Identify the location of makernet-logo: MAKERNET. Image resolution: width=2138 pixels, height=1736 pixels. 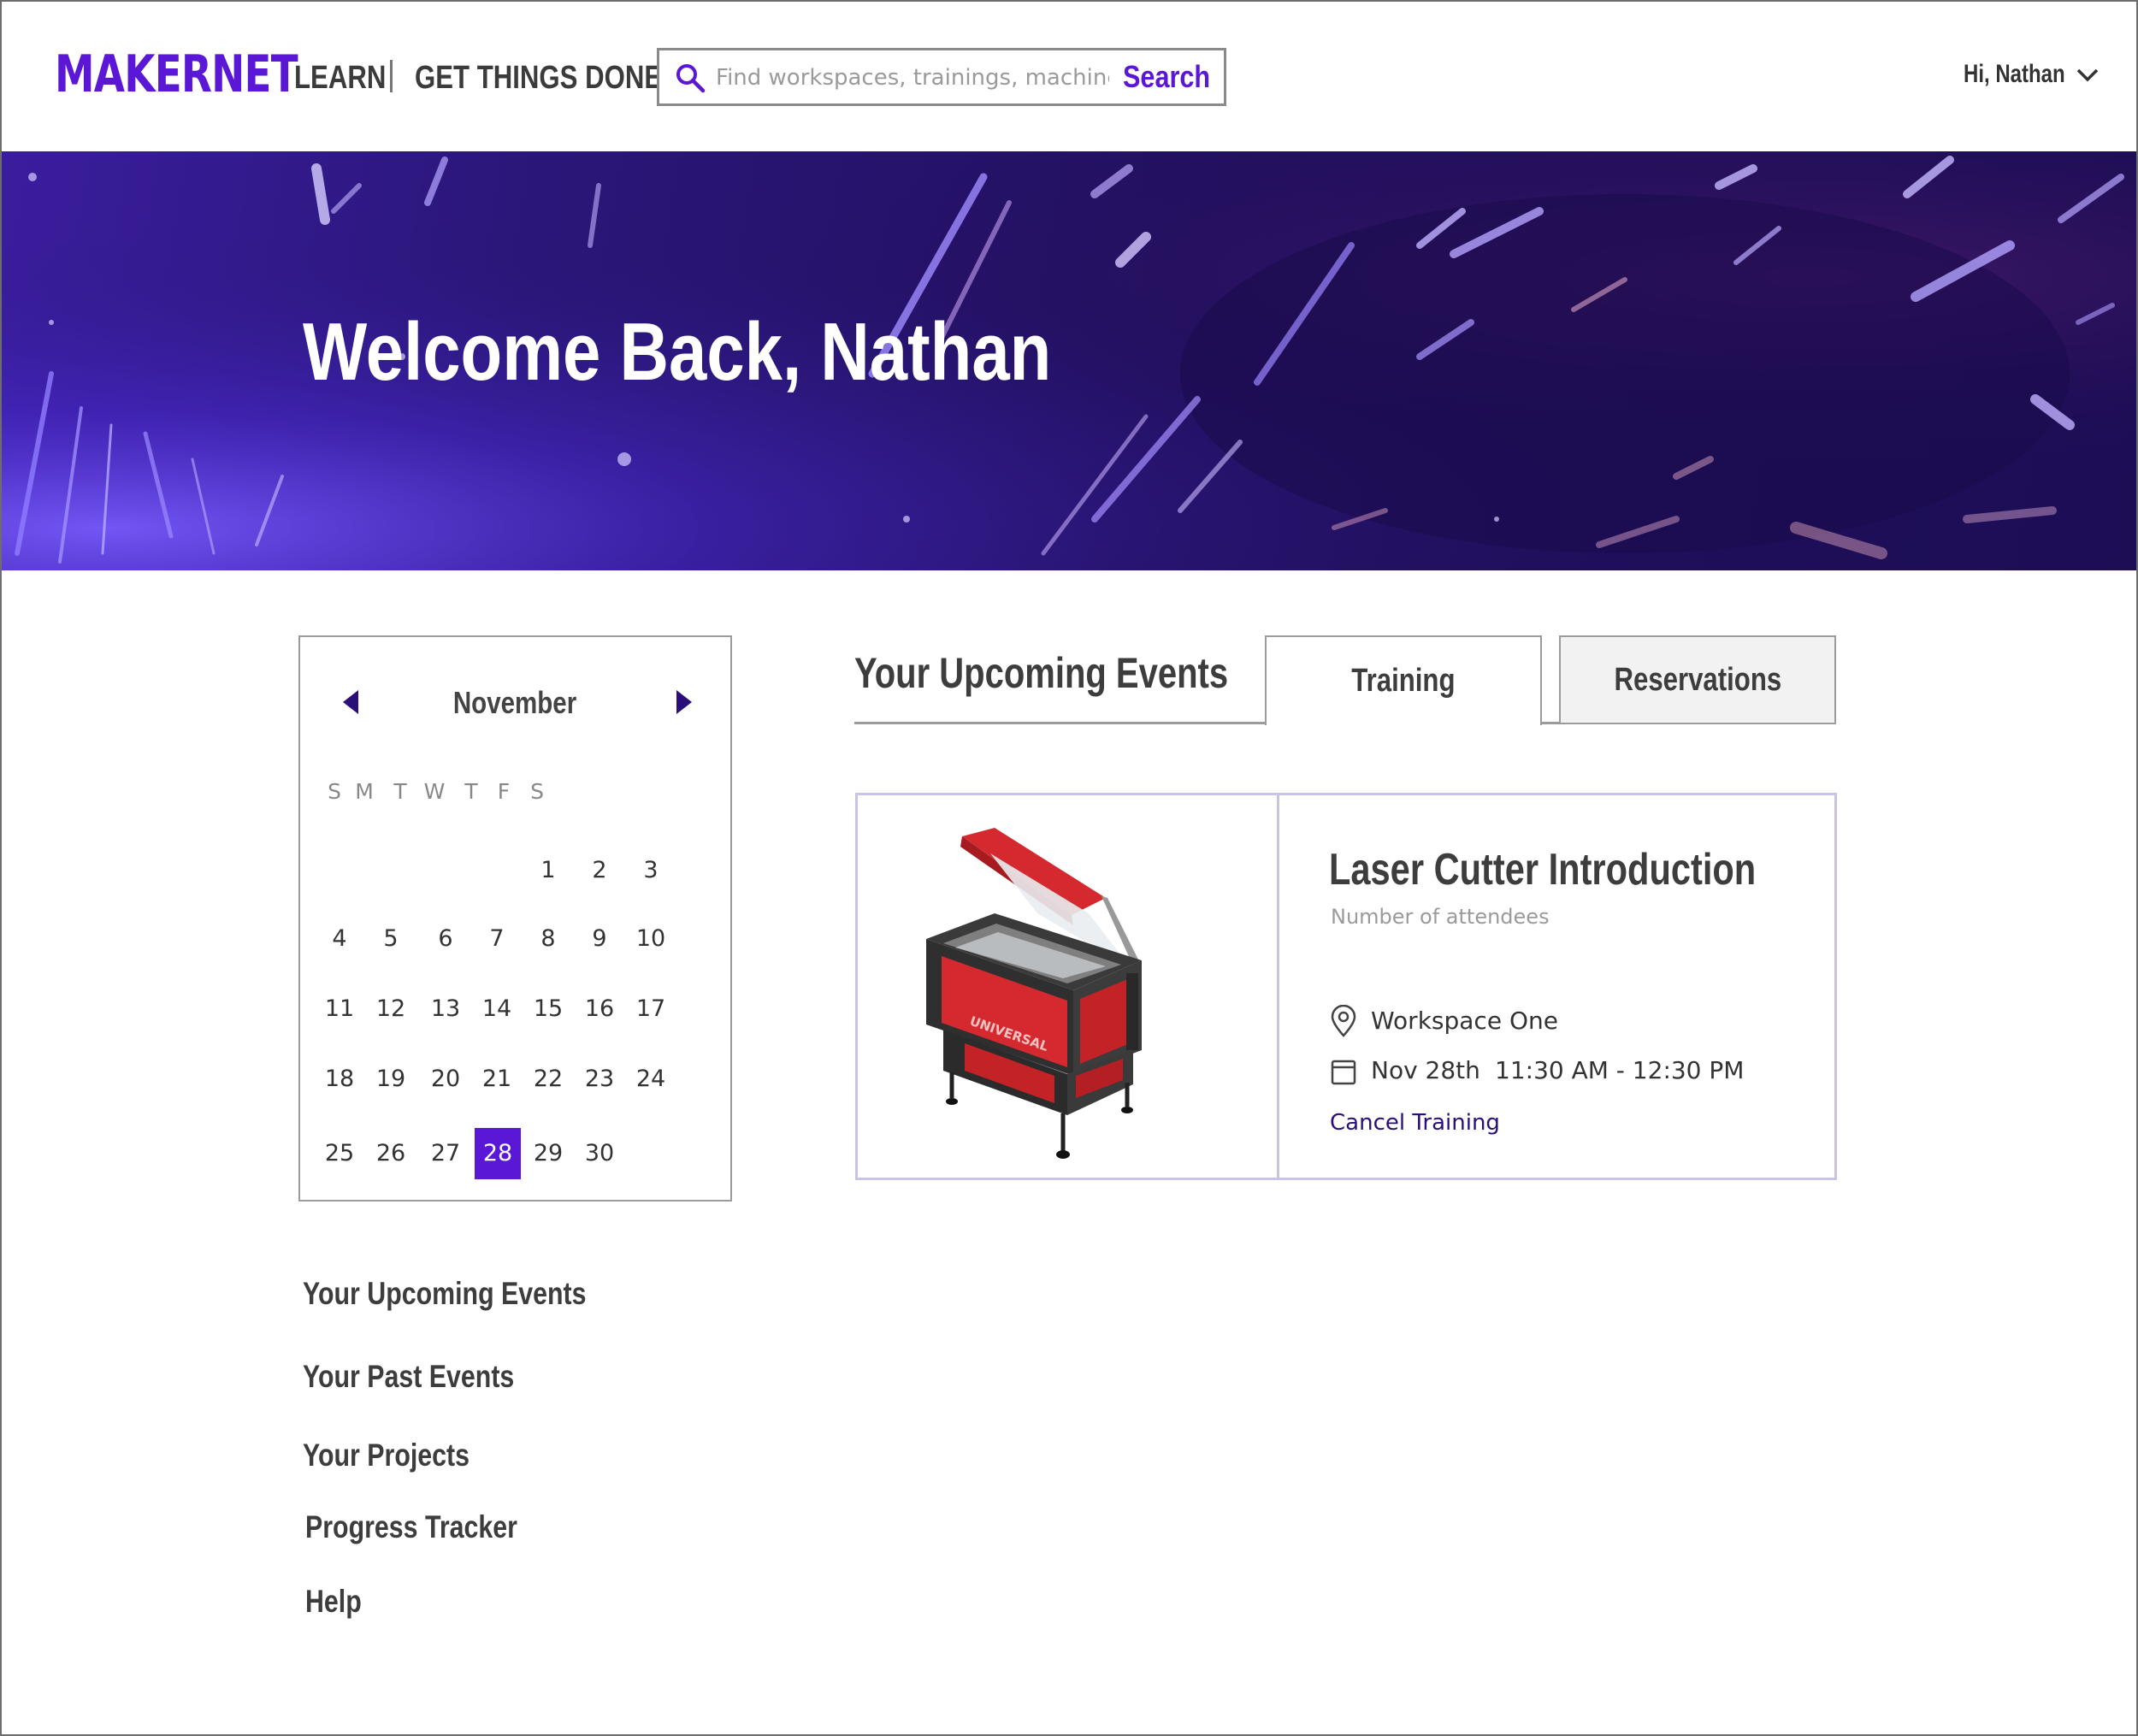
(176, 74).